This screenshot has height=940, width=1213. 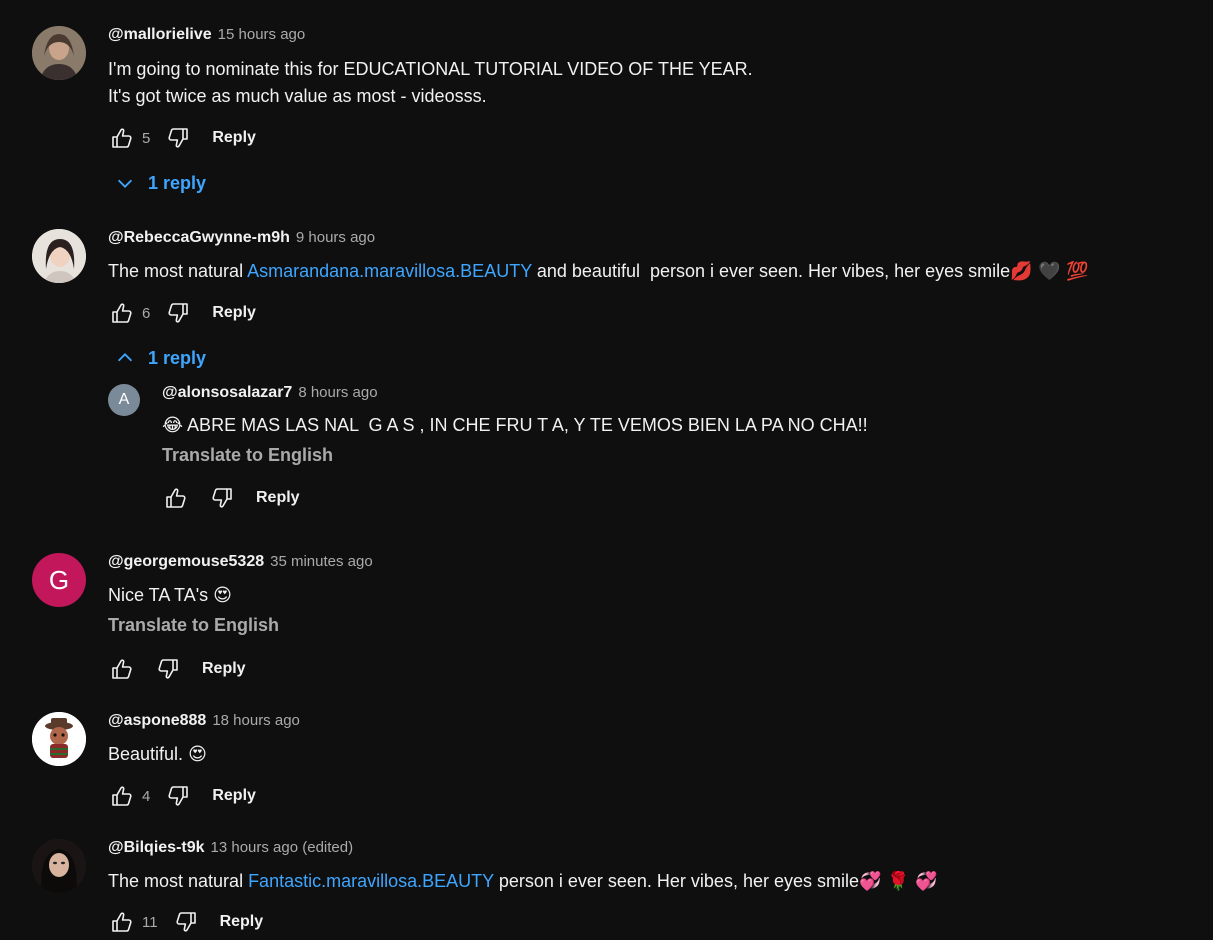 What do you see at coordinates (337, 392) in the screenshot?
I see `comment-timestamp: 8 hours ago` at bounding box center [337, 392].